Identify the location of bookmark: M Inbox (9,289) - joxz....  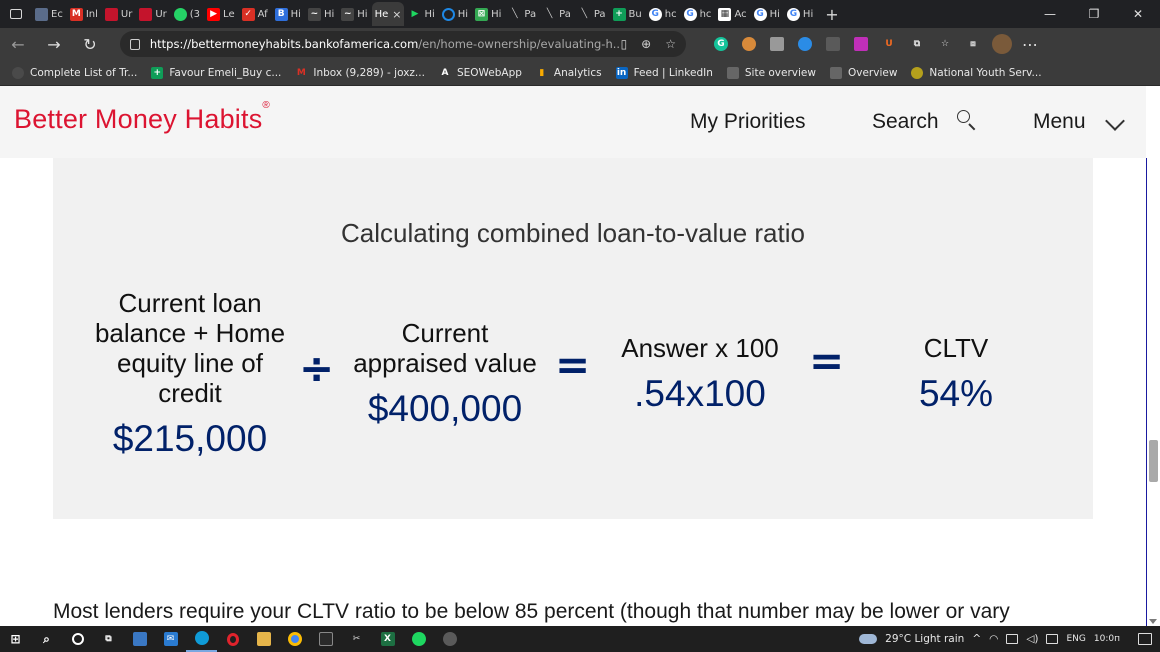
(360, 73).